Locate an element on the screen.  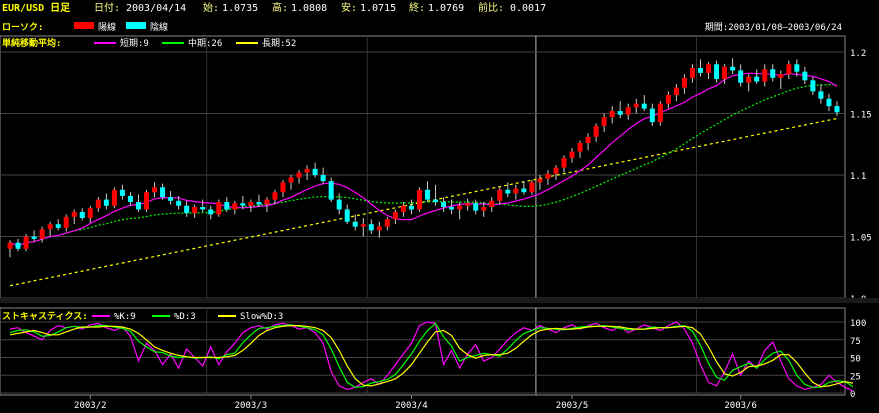
down-label: 陰線 is located at coordinates (159, 27).